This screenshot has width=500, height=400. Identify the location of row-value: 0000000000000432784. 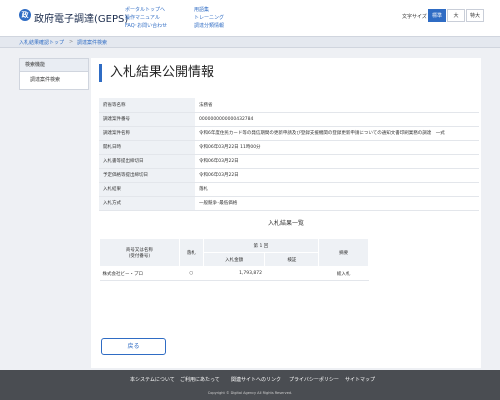
(337, 119).